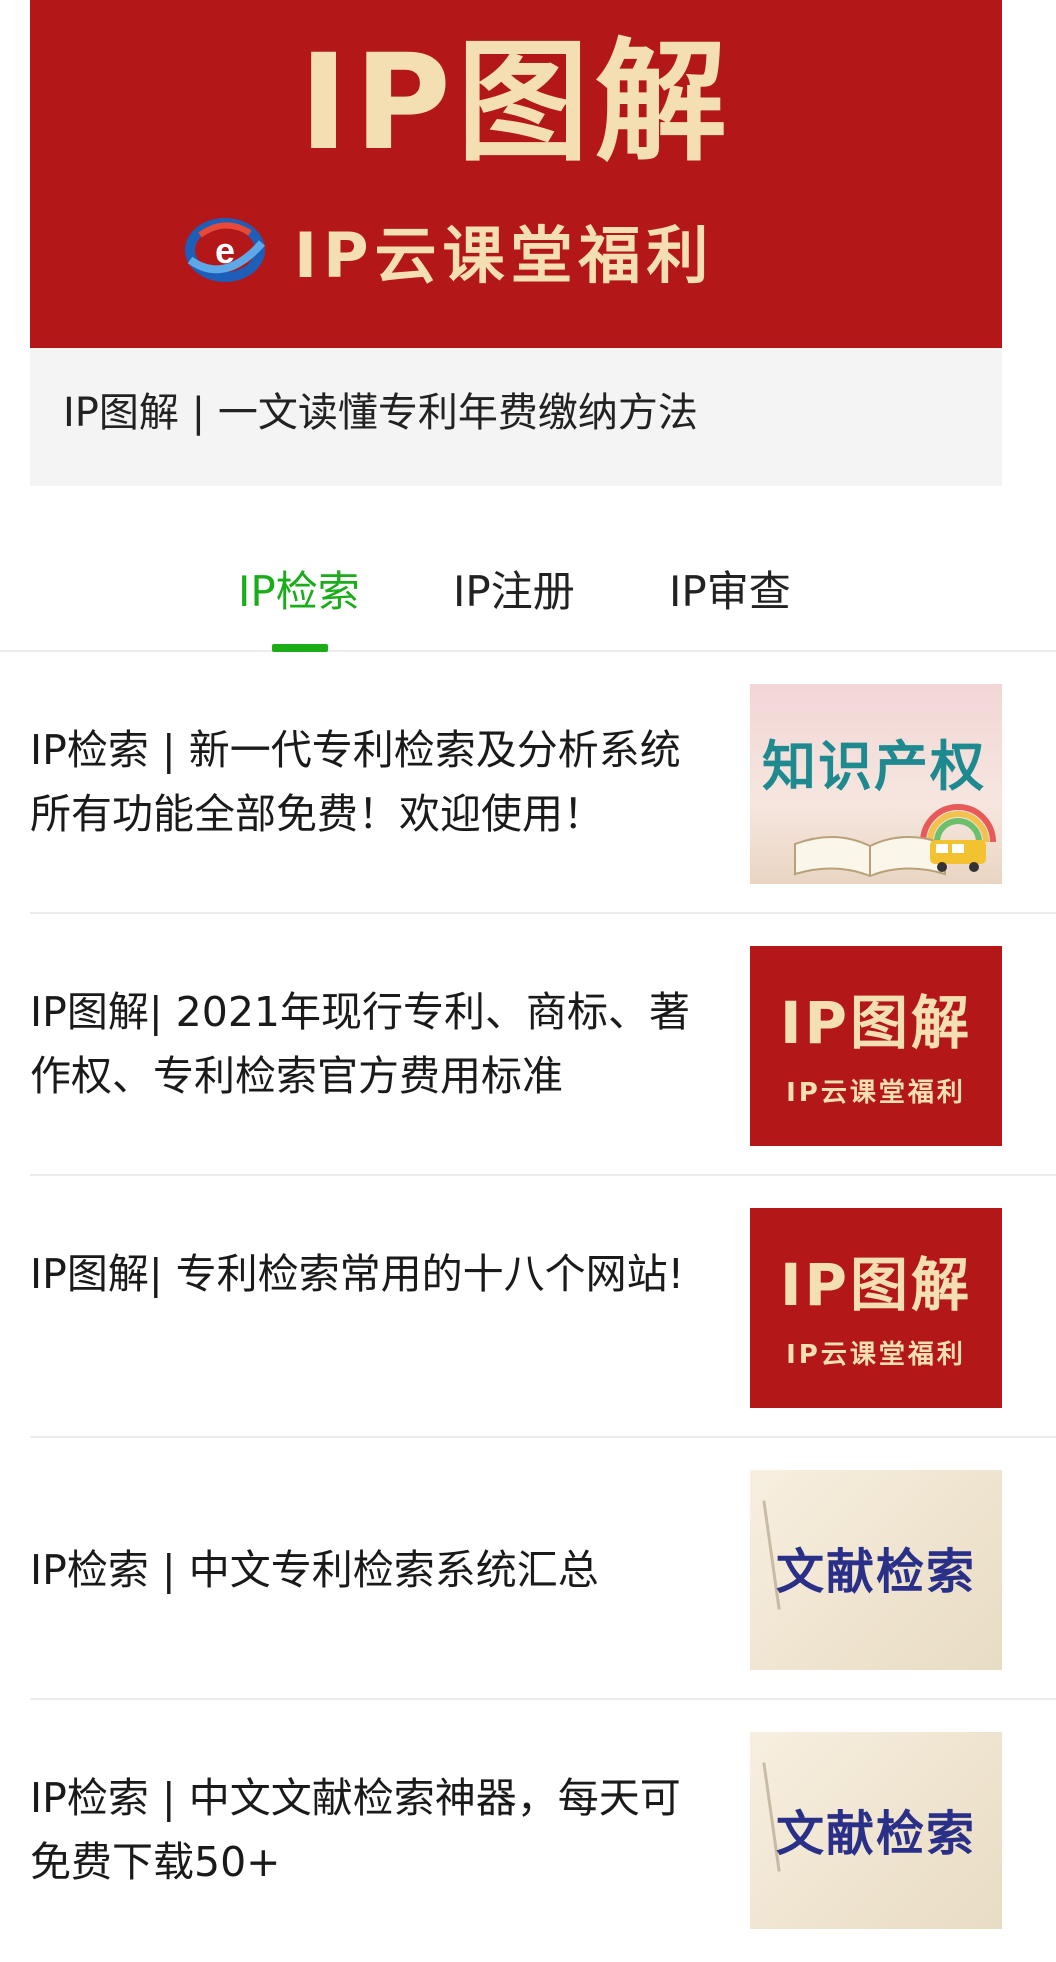 The width and height of the screenshot is (1056, 1962). Describe the element at coordinates (375, 1830) in the screenshot. I see `article-title: IP检索 | 中文文献检索神器，每天可免费下载50+` at that location.